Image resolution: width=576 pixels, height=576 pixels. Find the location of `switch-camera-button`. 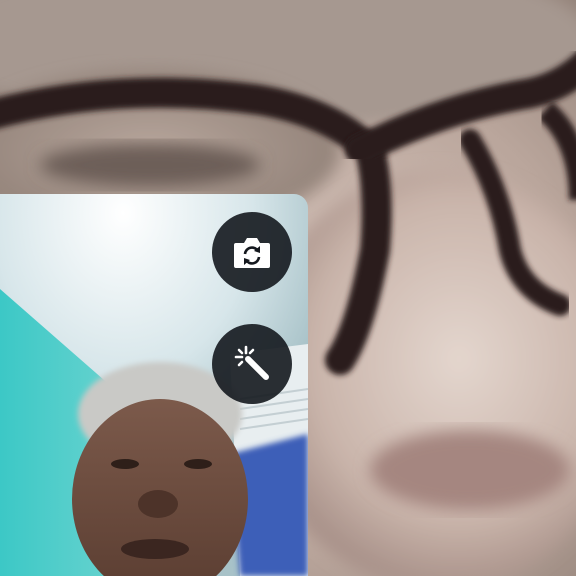

switch-camera-button is located at coordinates (252, 252).